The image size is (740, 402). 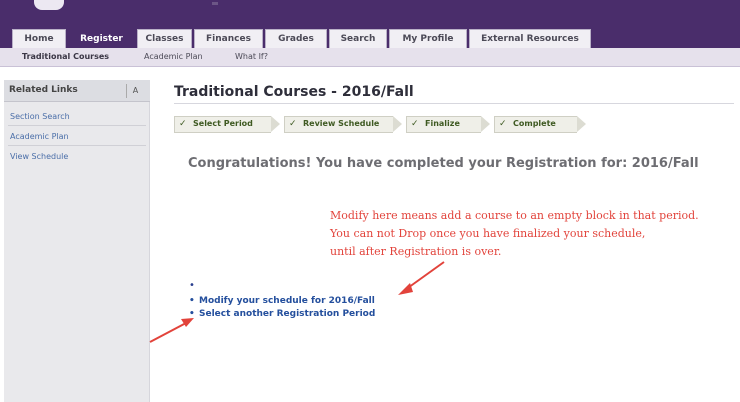 What do you see at coordinates (228, 38) in the screenshot?
I see `tab-finances: Finances` at bounding box center [228, 38].